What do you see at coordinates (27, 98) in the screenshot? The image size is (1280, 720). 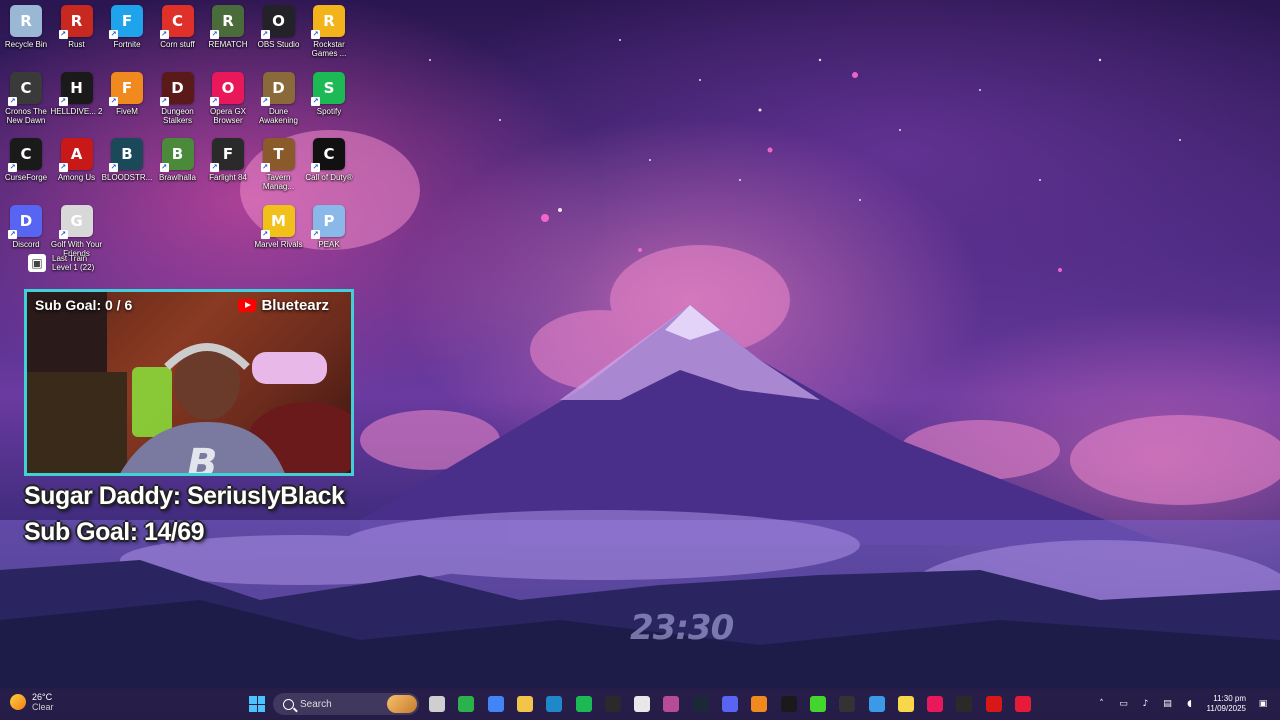 I see `desktop-cronos: C ↗ Cronos The New Dawn` at bounding box center [27, 98].